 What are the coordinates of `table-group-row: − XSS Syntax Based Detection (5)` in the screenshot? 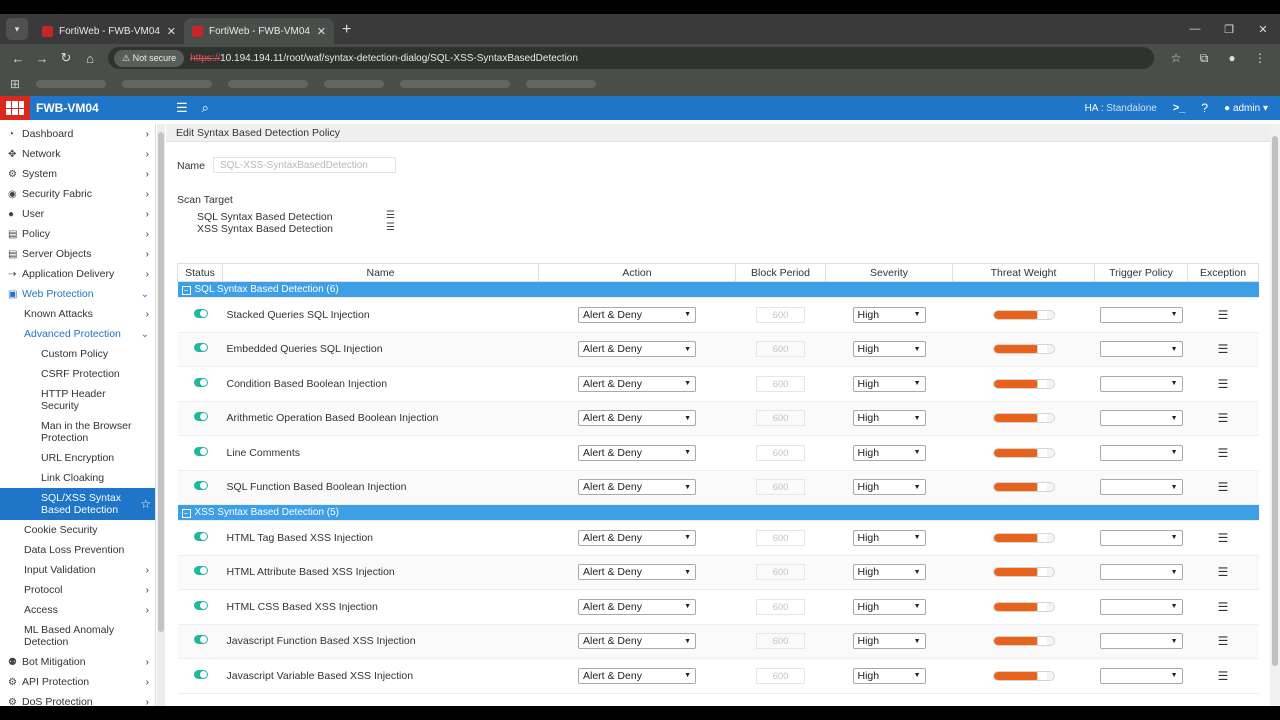 It's located at (718, 512).